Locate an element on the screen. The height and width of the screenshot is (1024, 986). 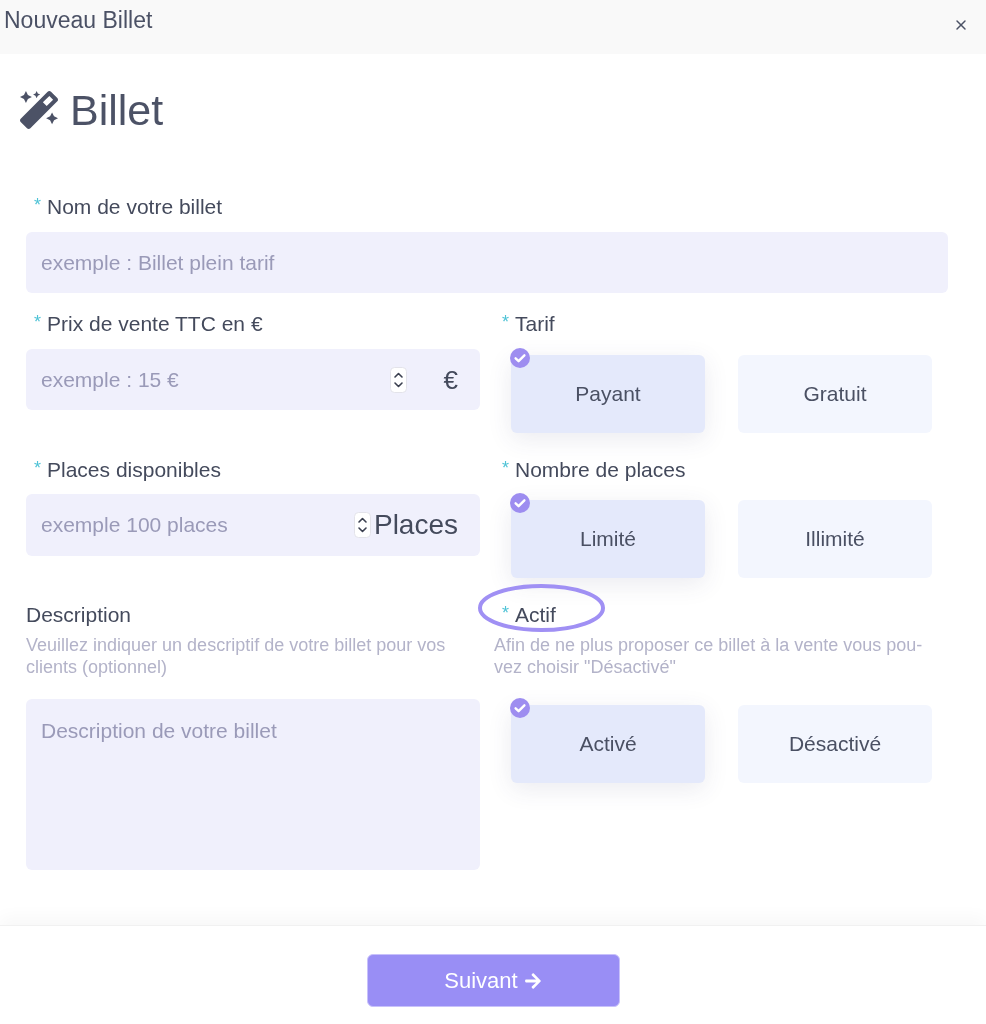
help-text: Veuillez indiquer un descriptif de votre billet pour vos clients (optionnel) is located at coordinates (236, 656).